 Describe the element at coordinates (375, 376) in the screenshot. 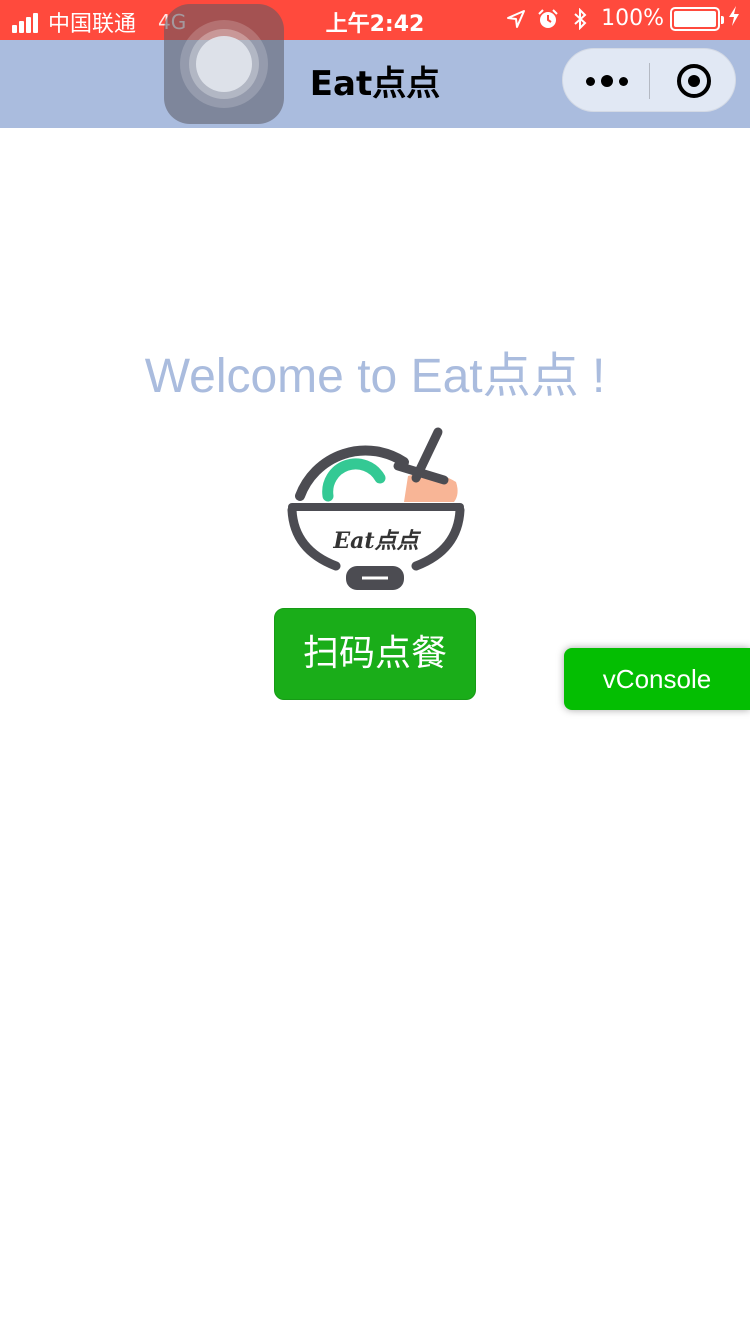

I see `welcome-text: Welcome to Eat点点 !` at that location.